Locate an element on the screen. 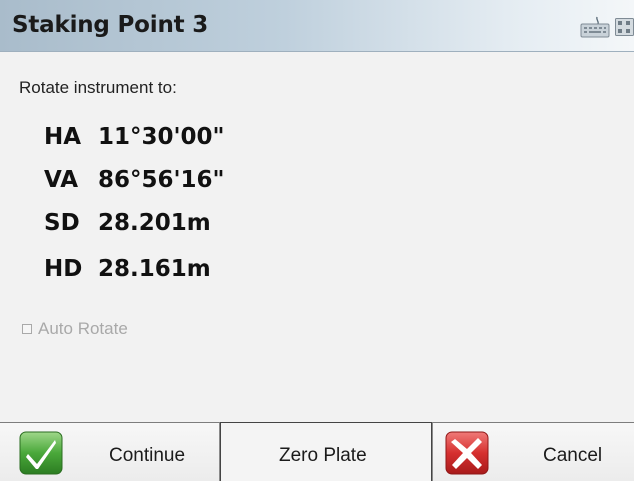 The image size is (634, 481). x-icon is located at coordinates (467, 453).